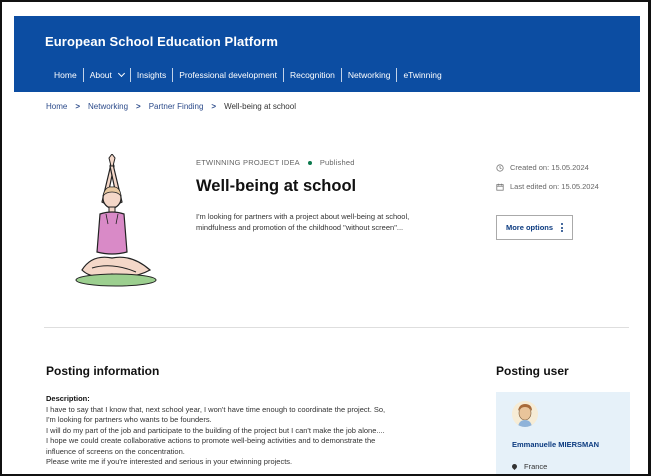 This screenshot has height=476, width=651. I want to click on posting-user-country: France, so click(529, 466).